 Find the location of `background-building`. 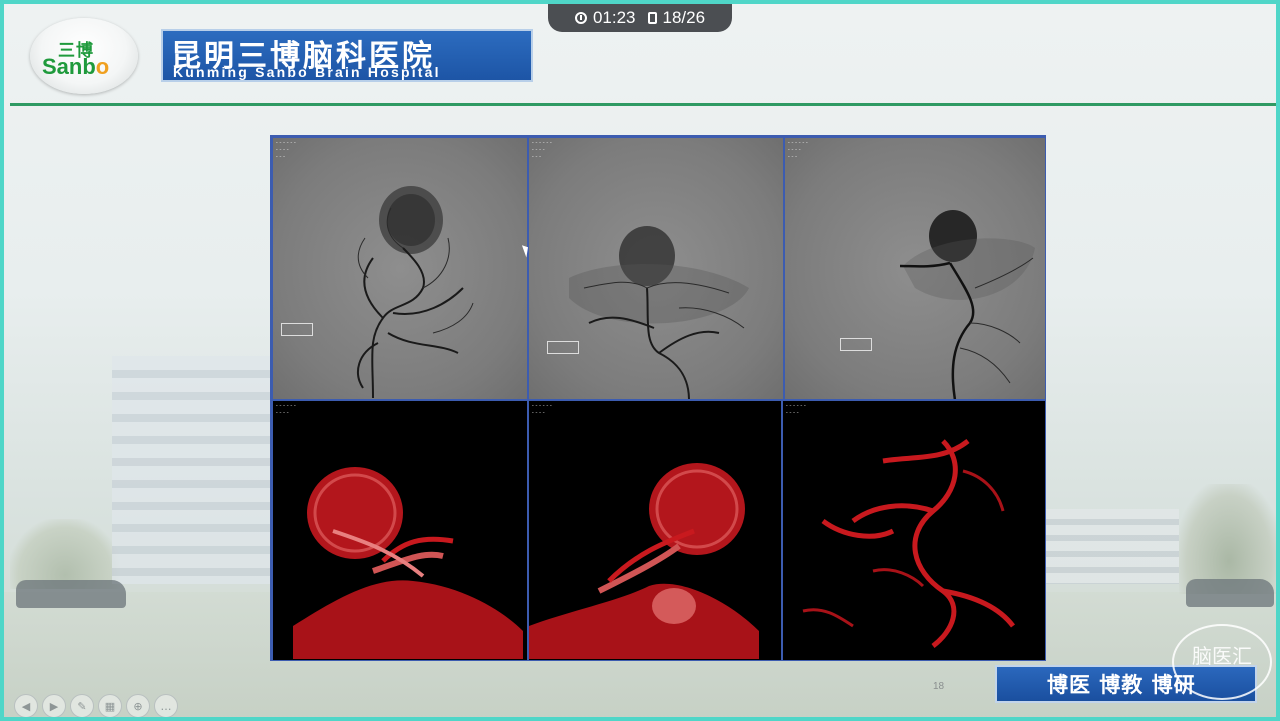

background-building is located at coordinates (192, 470).